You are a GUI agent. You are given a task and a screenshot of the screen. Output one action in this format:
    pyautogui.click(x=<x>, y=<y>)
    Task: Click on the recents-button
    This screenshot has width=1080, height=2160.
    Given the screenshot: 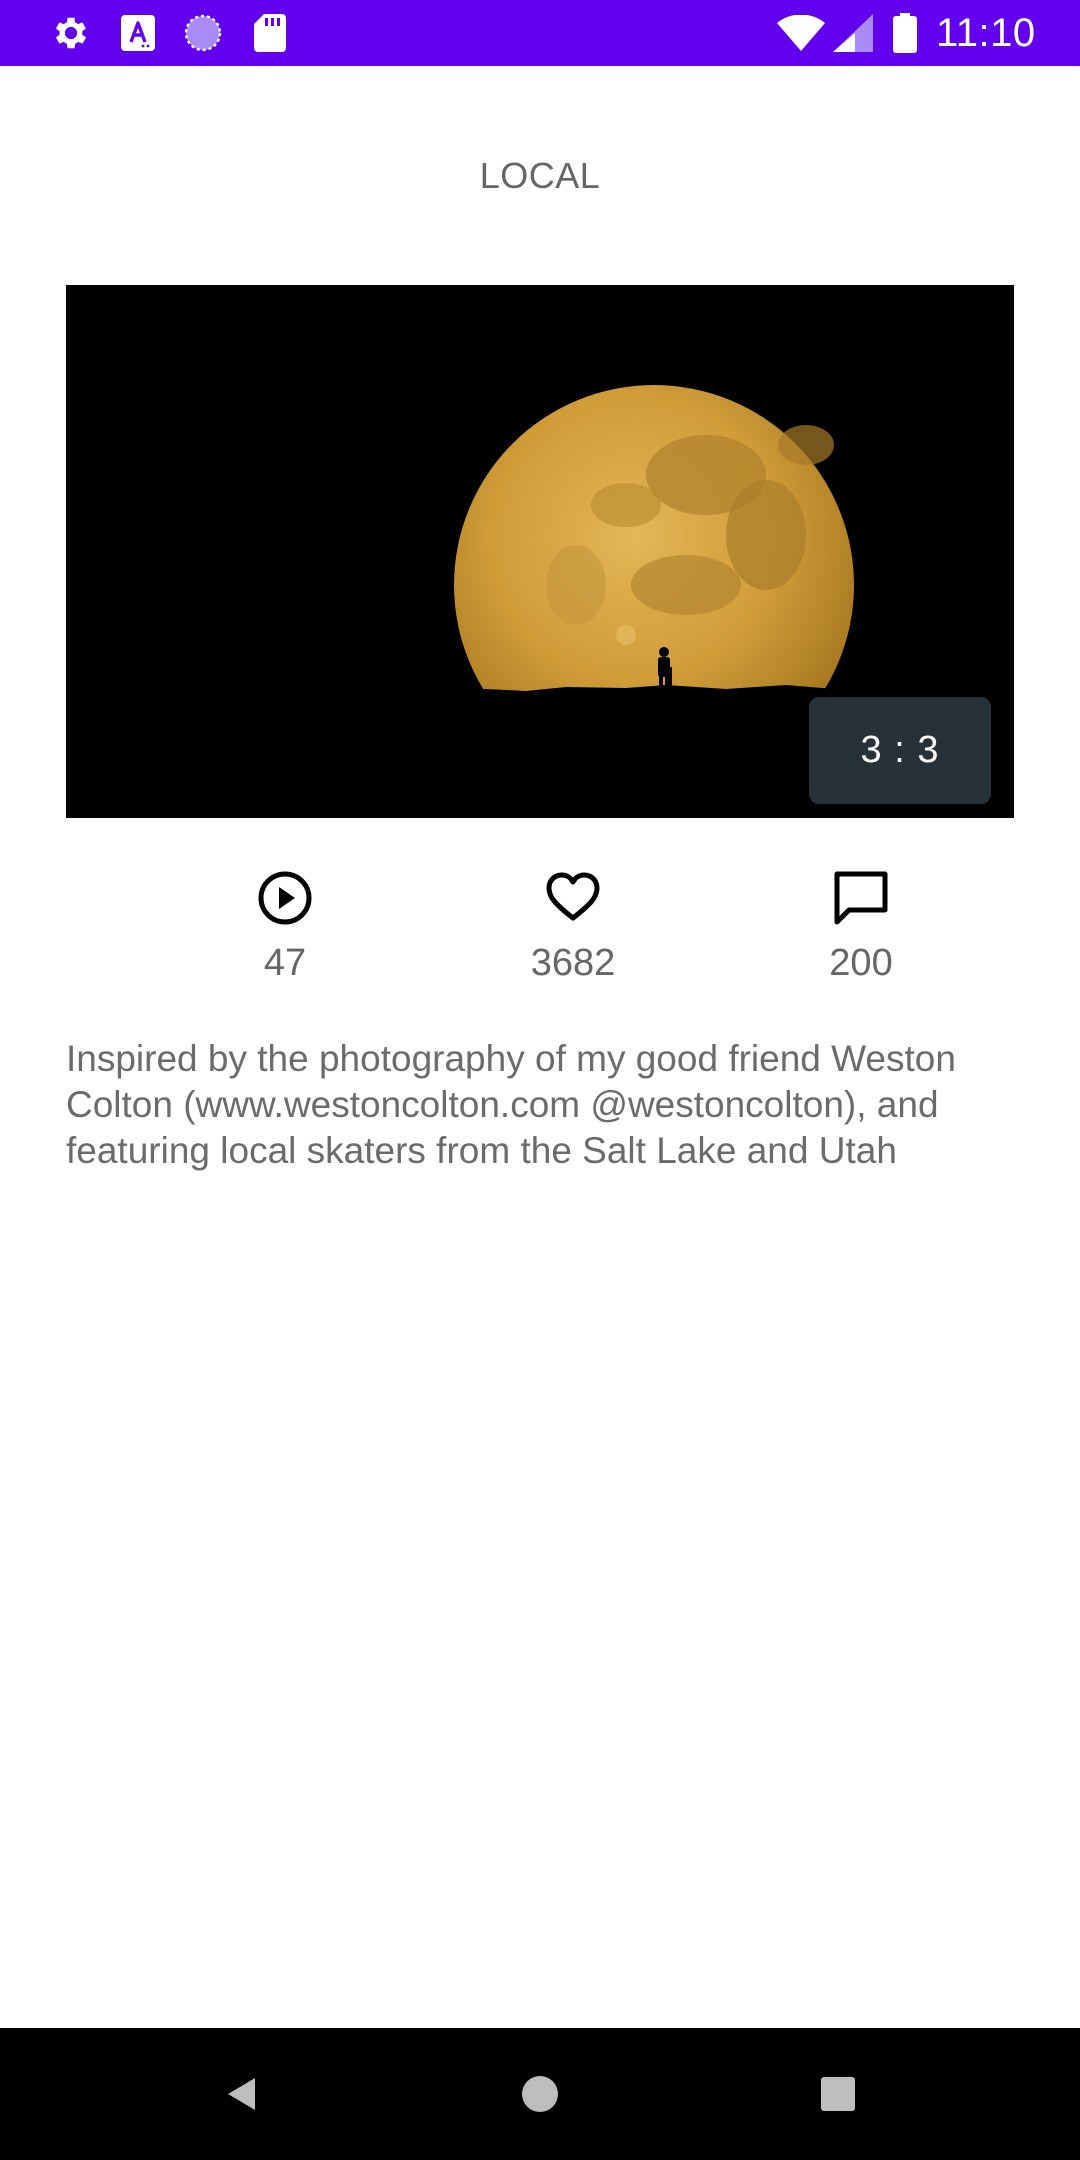 What is the action you would take?
    pyautogui.click(x=838, y=2094)
    